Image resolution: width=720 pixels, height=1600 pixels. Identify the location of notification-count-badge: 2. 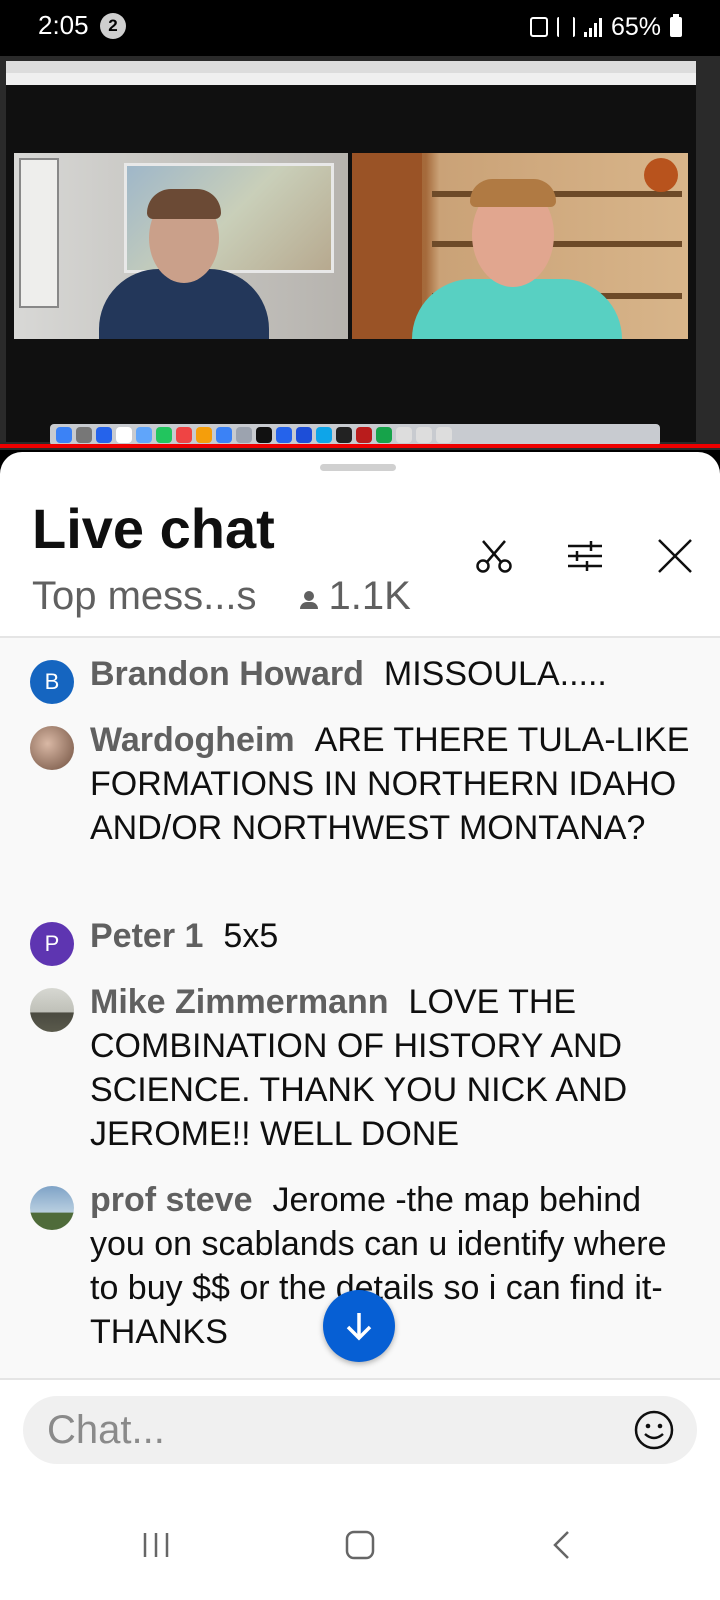
(113, 26).